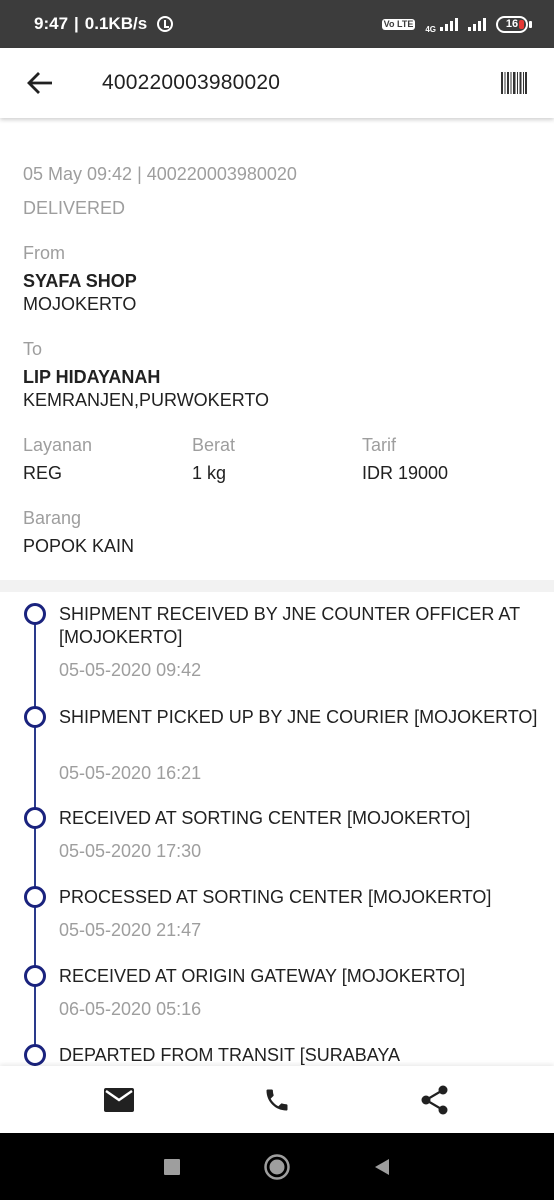 The height and width of the screenshot is (1200, 554). I want to click on timeline-item-title: RECEIVED AT ORIGIN GATEWAY [MOJOKERTO], so click(262, 976).